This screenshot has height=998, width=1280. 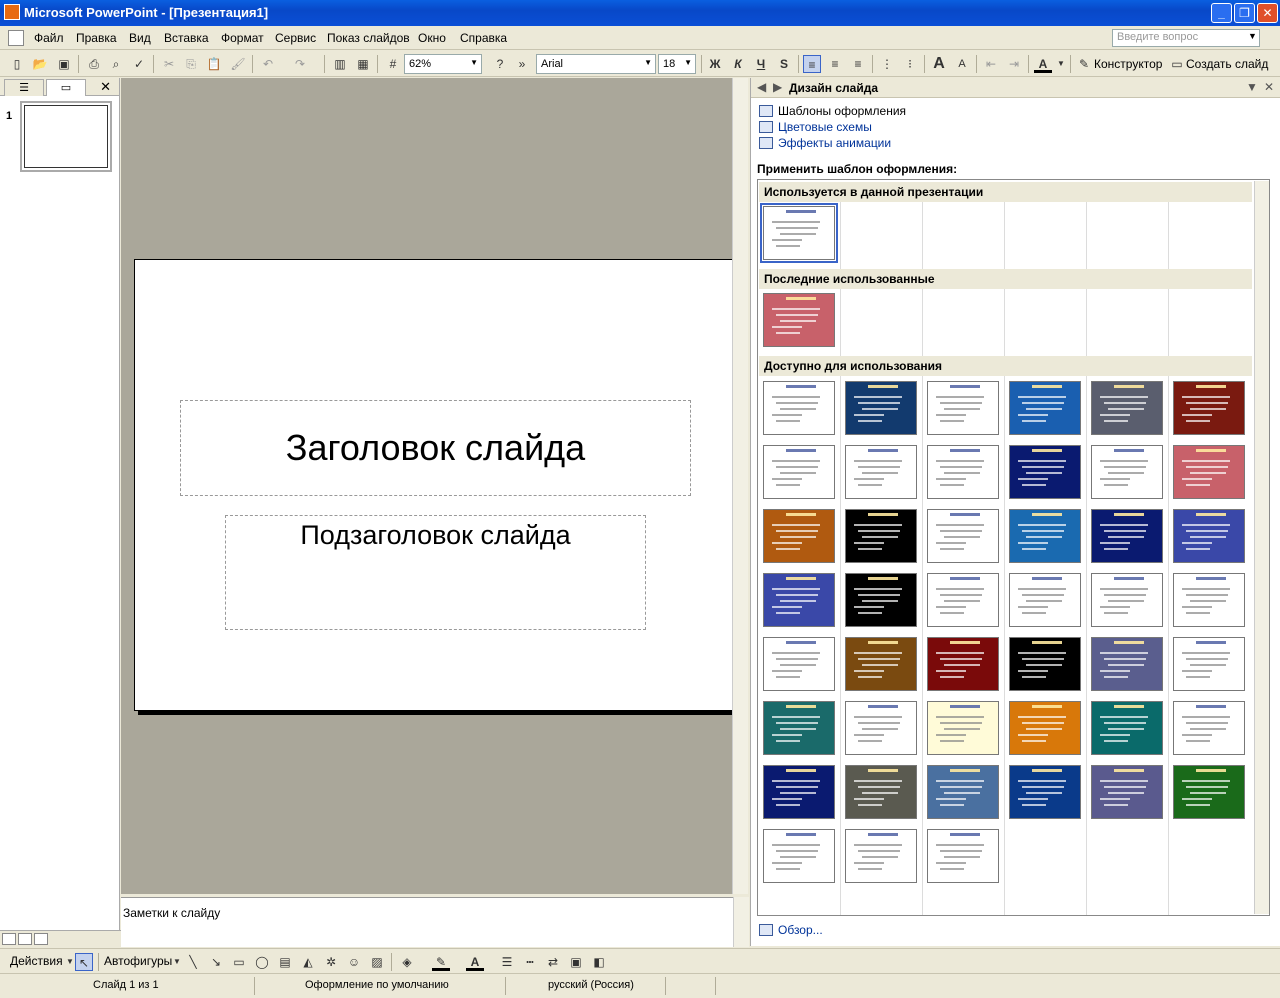 I want to click on editor-scrollbar, so click(x=740, y=486).